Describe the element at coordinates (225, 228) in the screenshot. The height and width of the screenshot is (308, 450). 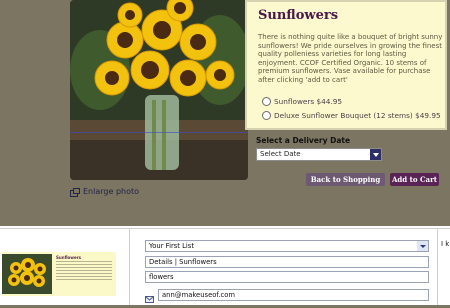
I see `divider` at that location.